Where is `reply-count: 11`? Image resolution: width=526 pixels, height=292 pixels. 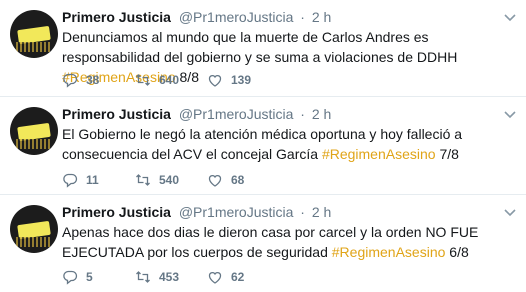 reply-count: 11 is located at coordinates (92, 180).